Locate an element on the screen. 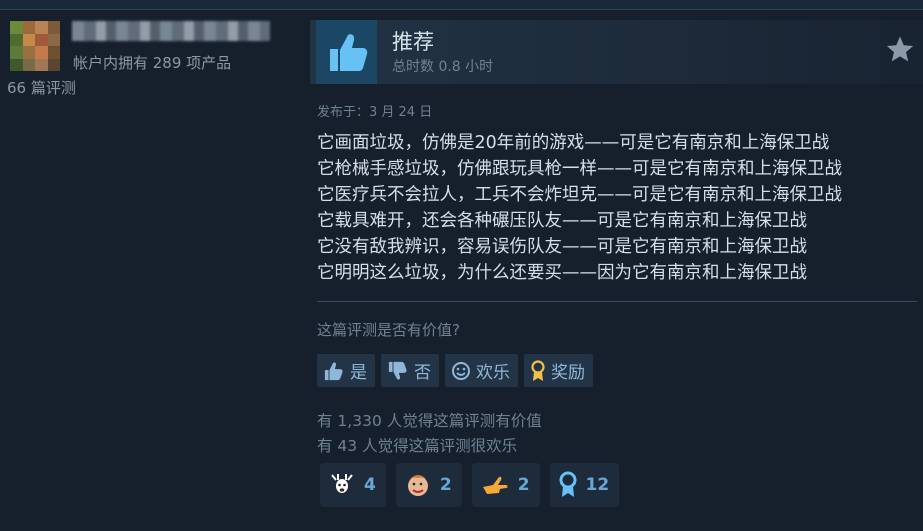 This screenshot has width=923, height=531. clown-award-icon is located at coordinates (417, 485).